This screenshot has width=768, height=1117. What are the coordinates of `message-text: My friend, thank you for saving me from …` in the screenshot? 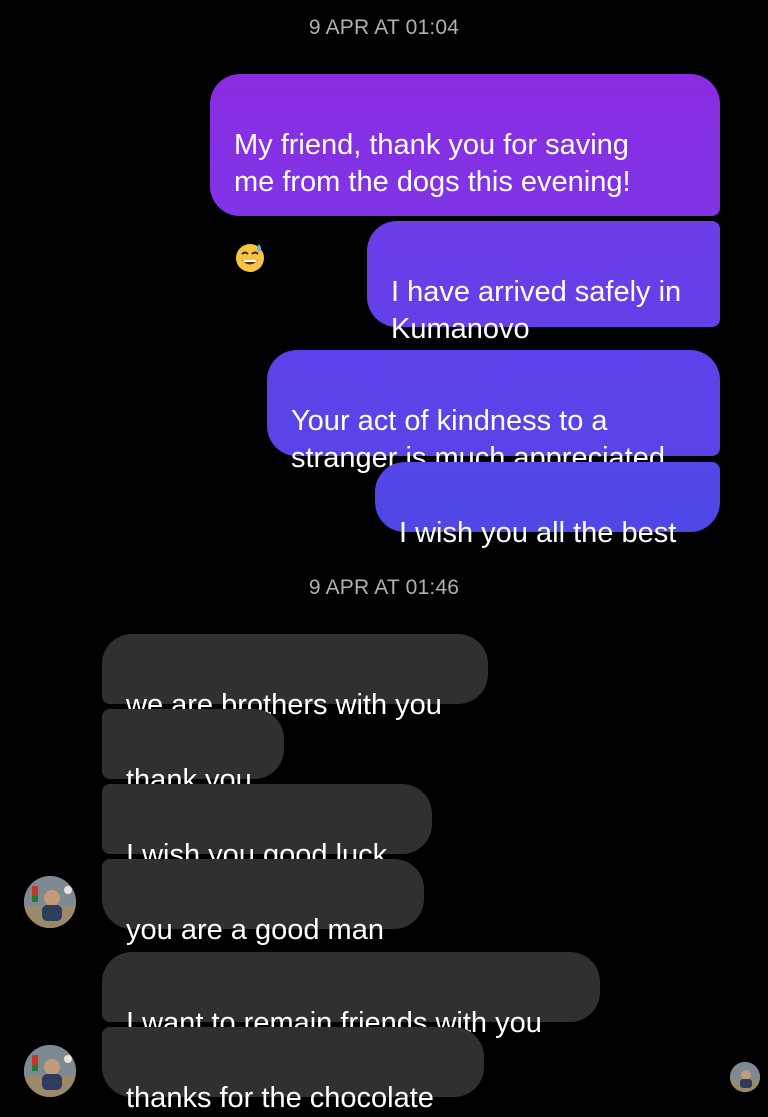 It's located at (432, 163).